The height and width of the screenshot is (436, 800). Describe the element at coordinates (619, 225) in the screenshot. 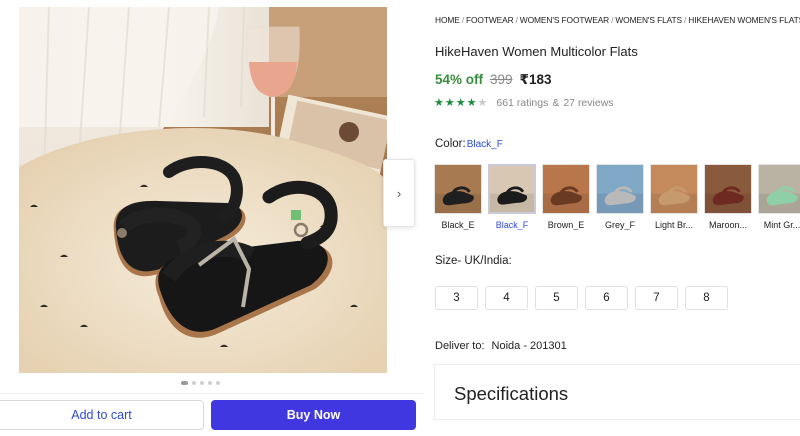

I see `color-swatch-label: Grey_F` at that location.